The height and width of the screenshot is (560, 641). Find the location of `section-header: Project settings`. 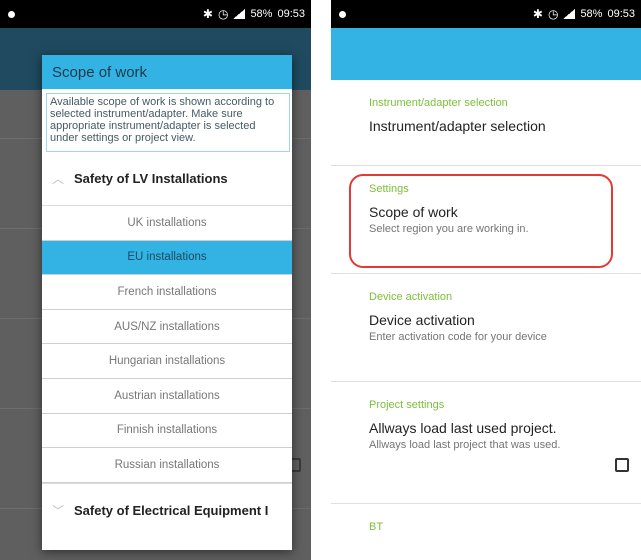

section-header: Project settings is located at coordinates (407, 405).